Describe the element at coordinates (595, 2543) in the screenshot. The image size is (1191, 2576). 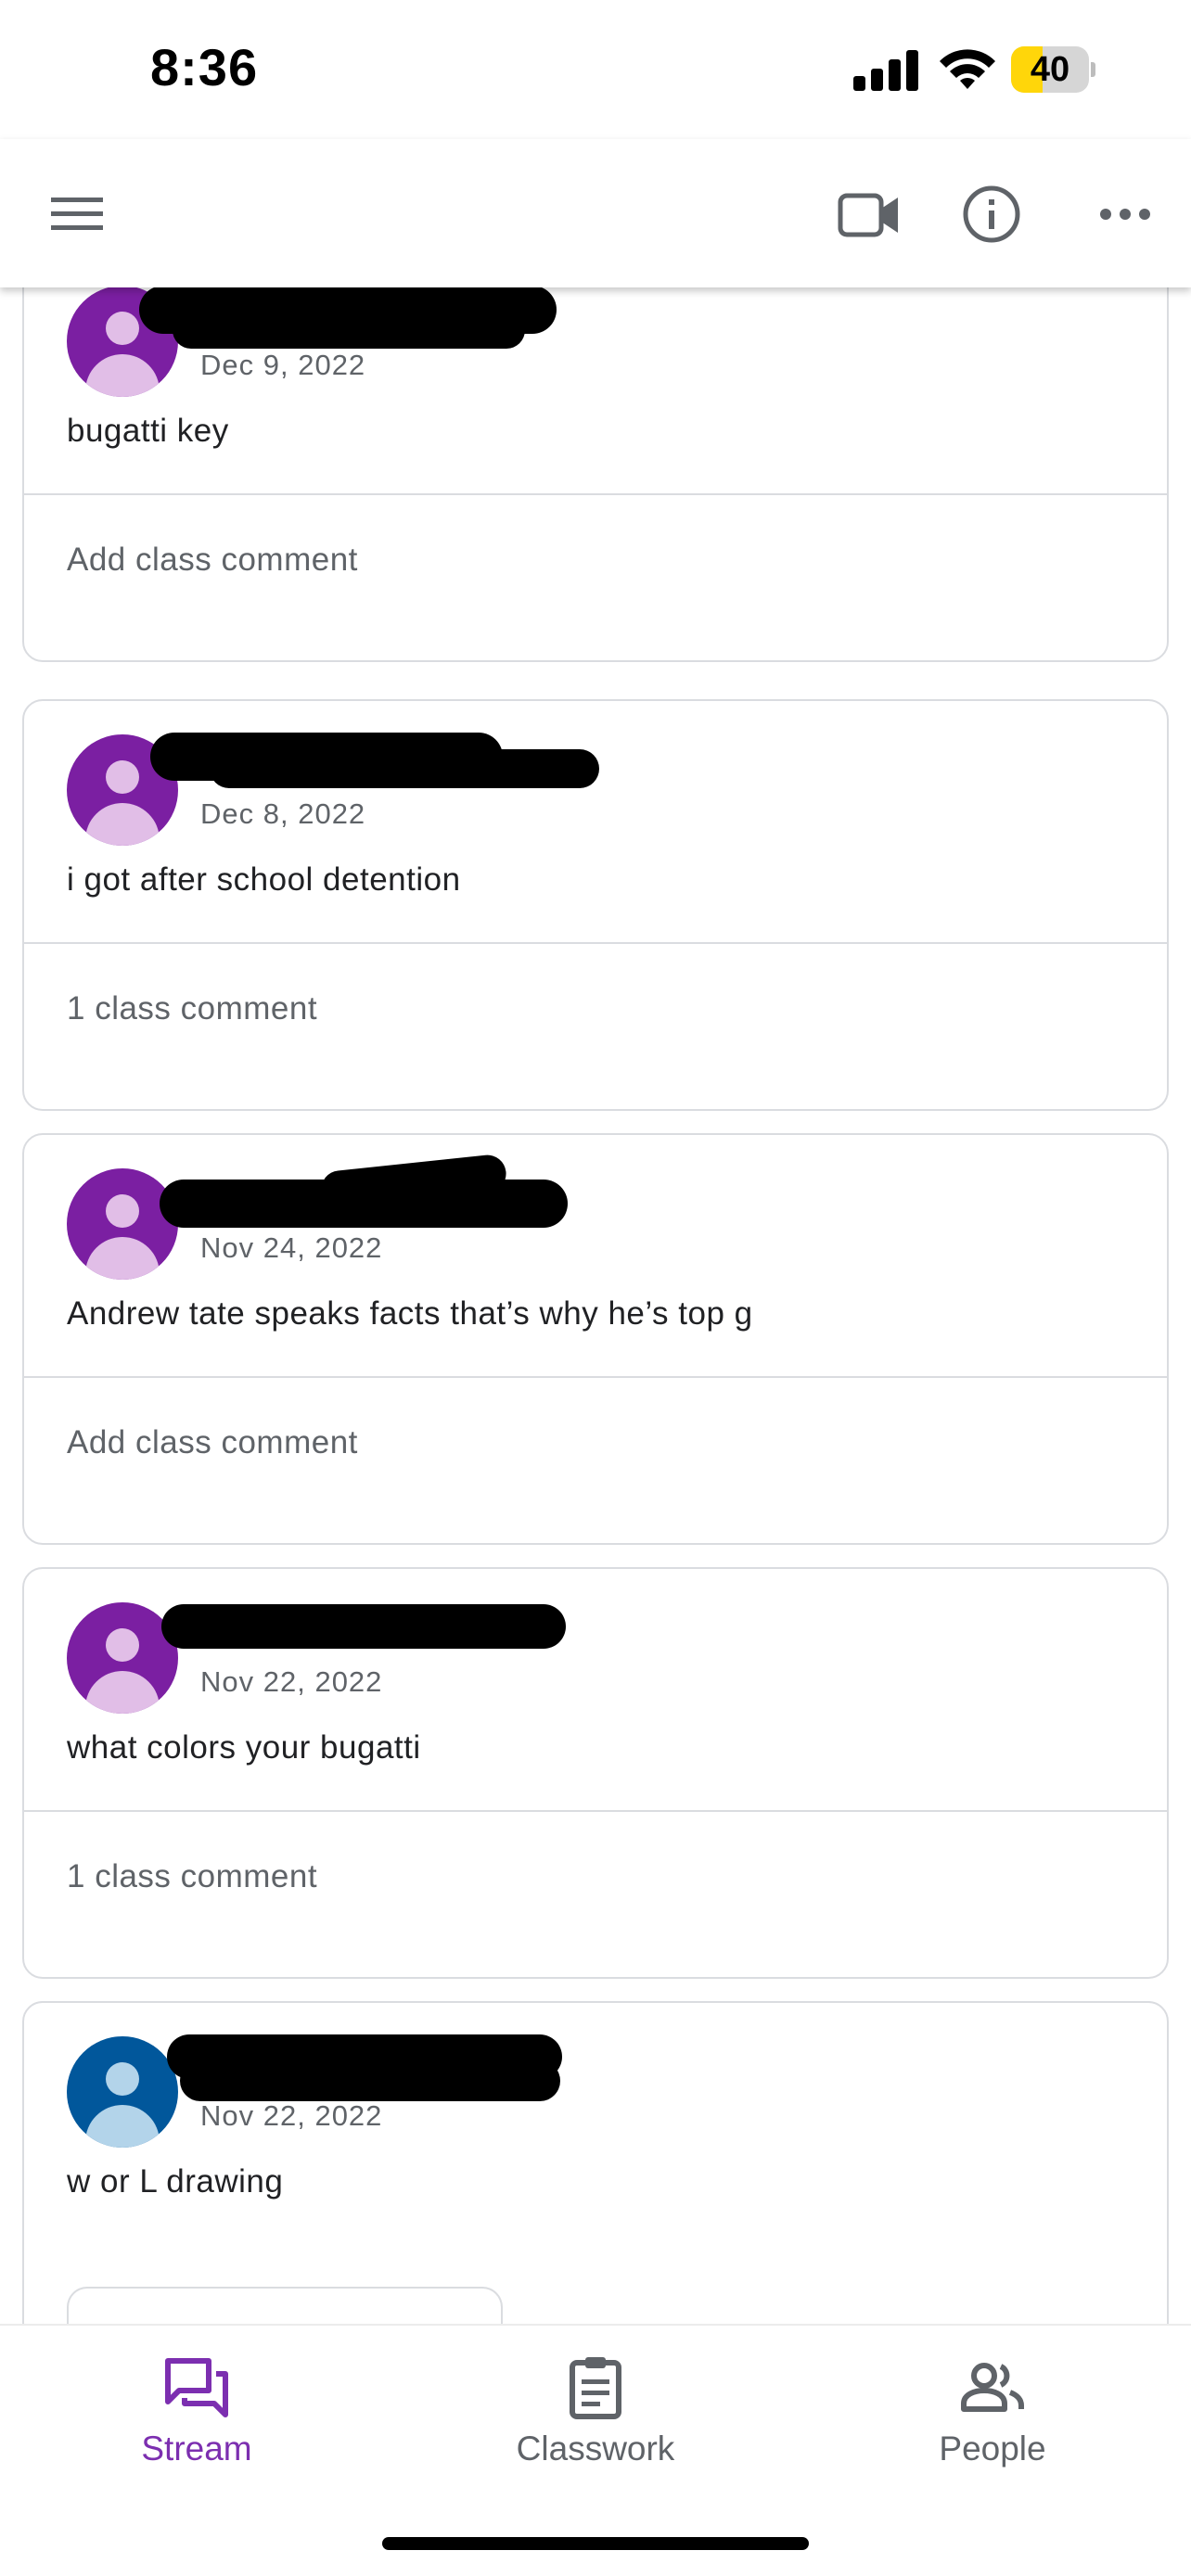
I see `home-indicator` at that location.